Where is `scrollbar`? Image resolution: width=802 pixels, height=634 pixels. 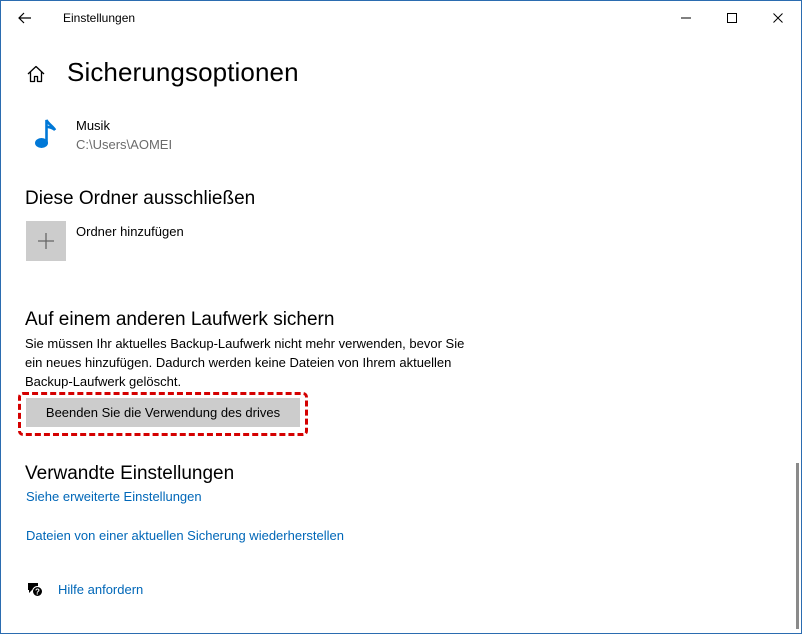
scrollbar is located at coordinates (797, 546).